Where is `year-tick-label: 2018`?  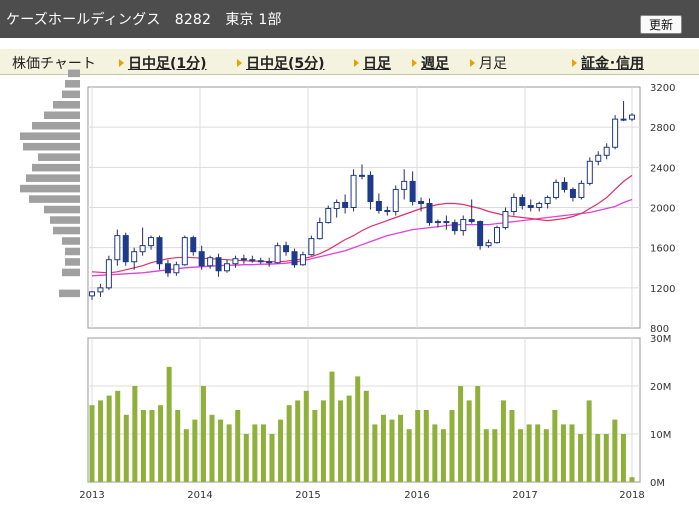 year-tick-label: 2018 is located at coordinates (631, 495).